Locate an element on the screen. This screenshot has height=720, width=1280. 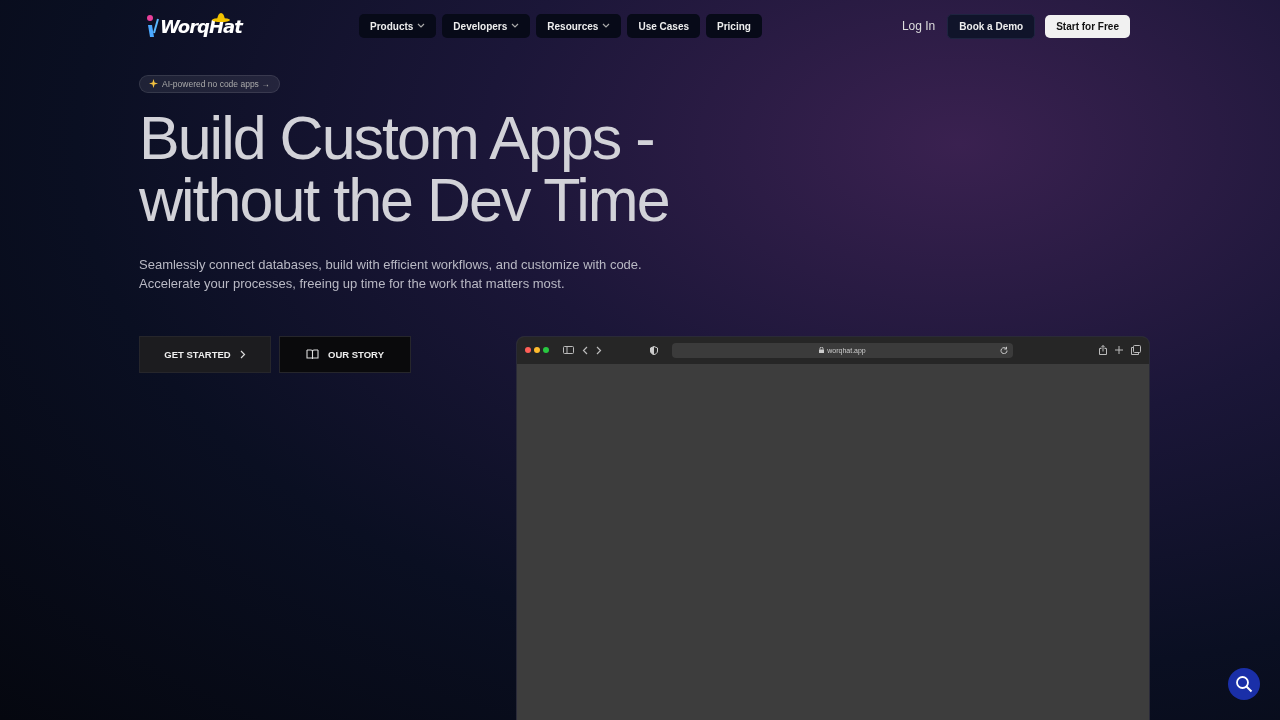
search-button is located at coordinates (1244, 684).